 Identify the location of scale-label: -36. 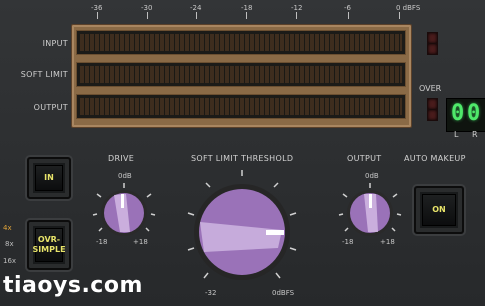
(97, 8).